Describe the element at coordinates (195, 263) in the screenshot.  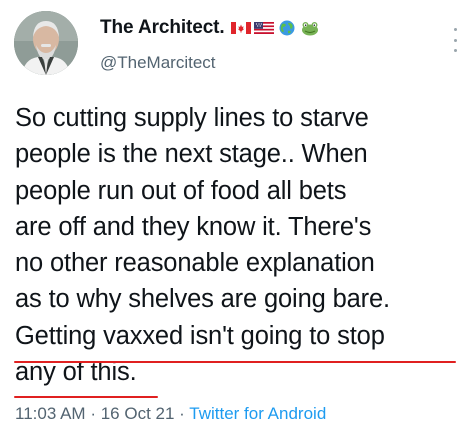
I see `tweet-text-line: no other reasonable explanation` at that location.